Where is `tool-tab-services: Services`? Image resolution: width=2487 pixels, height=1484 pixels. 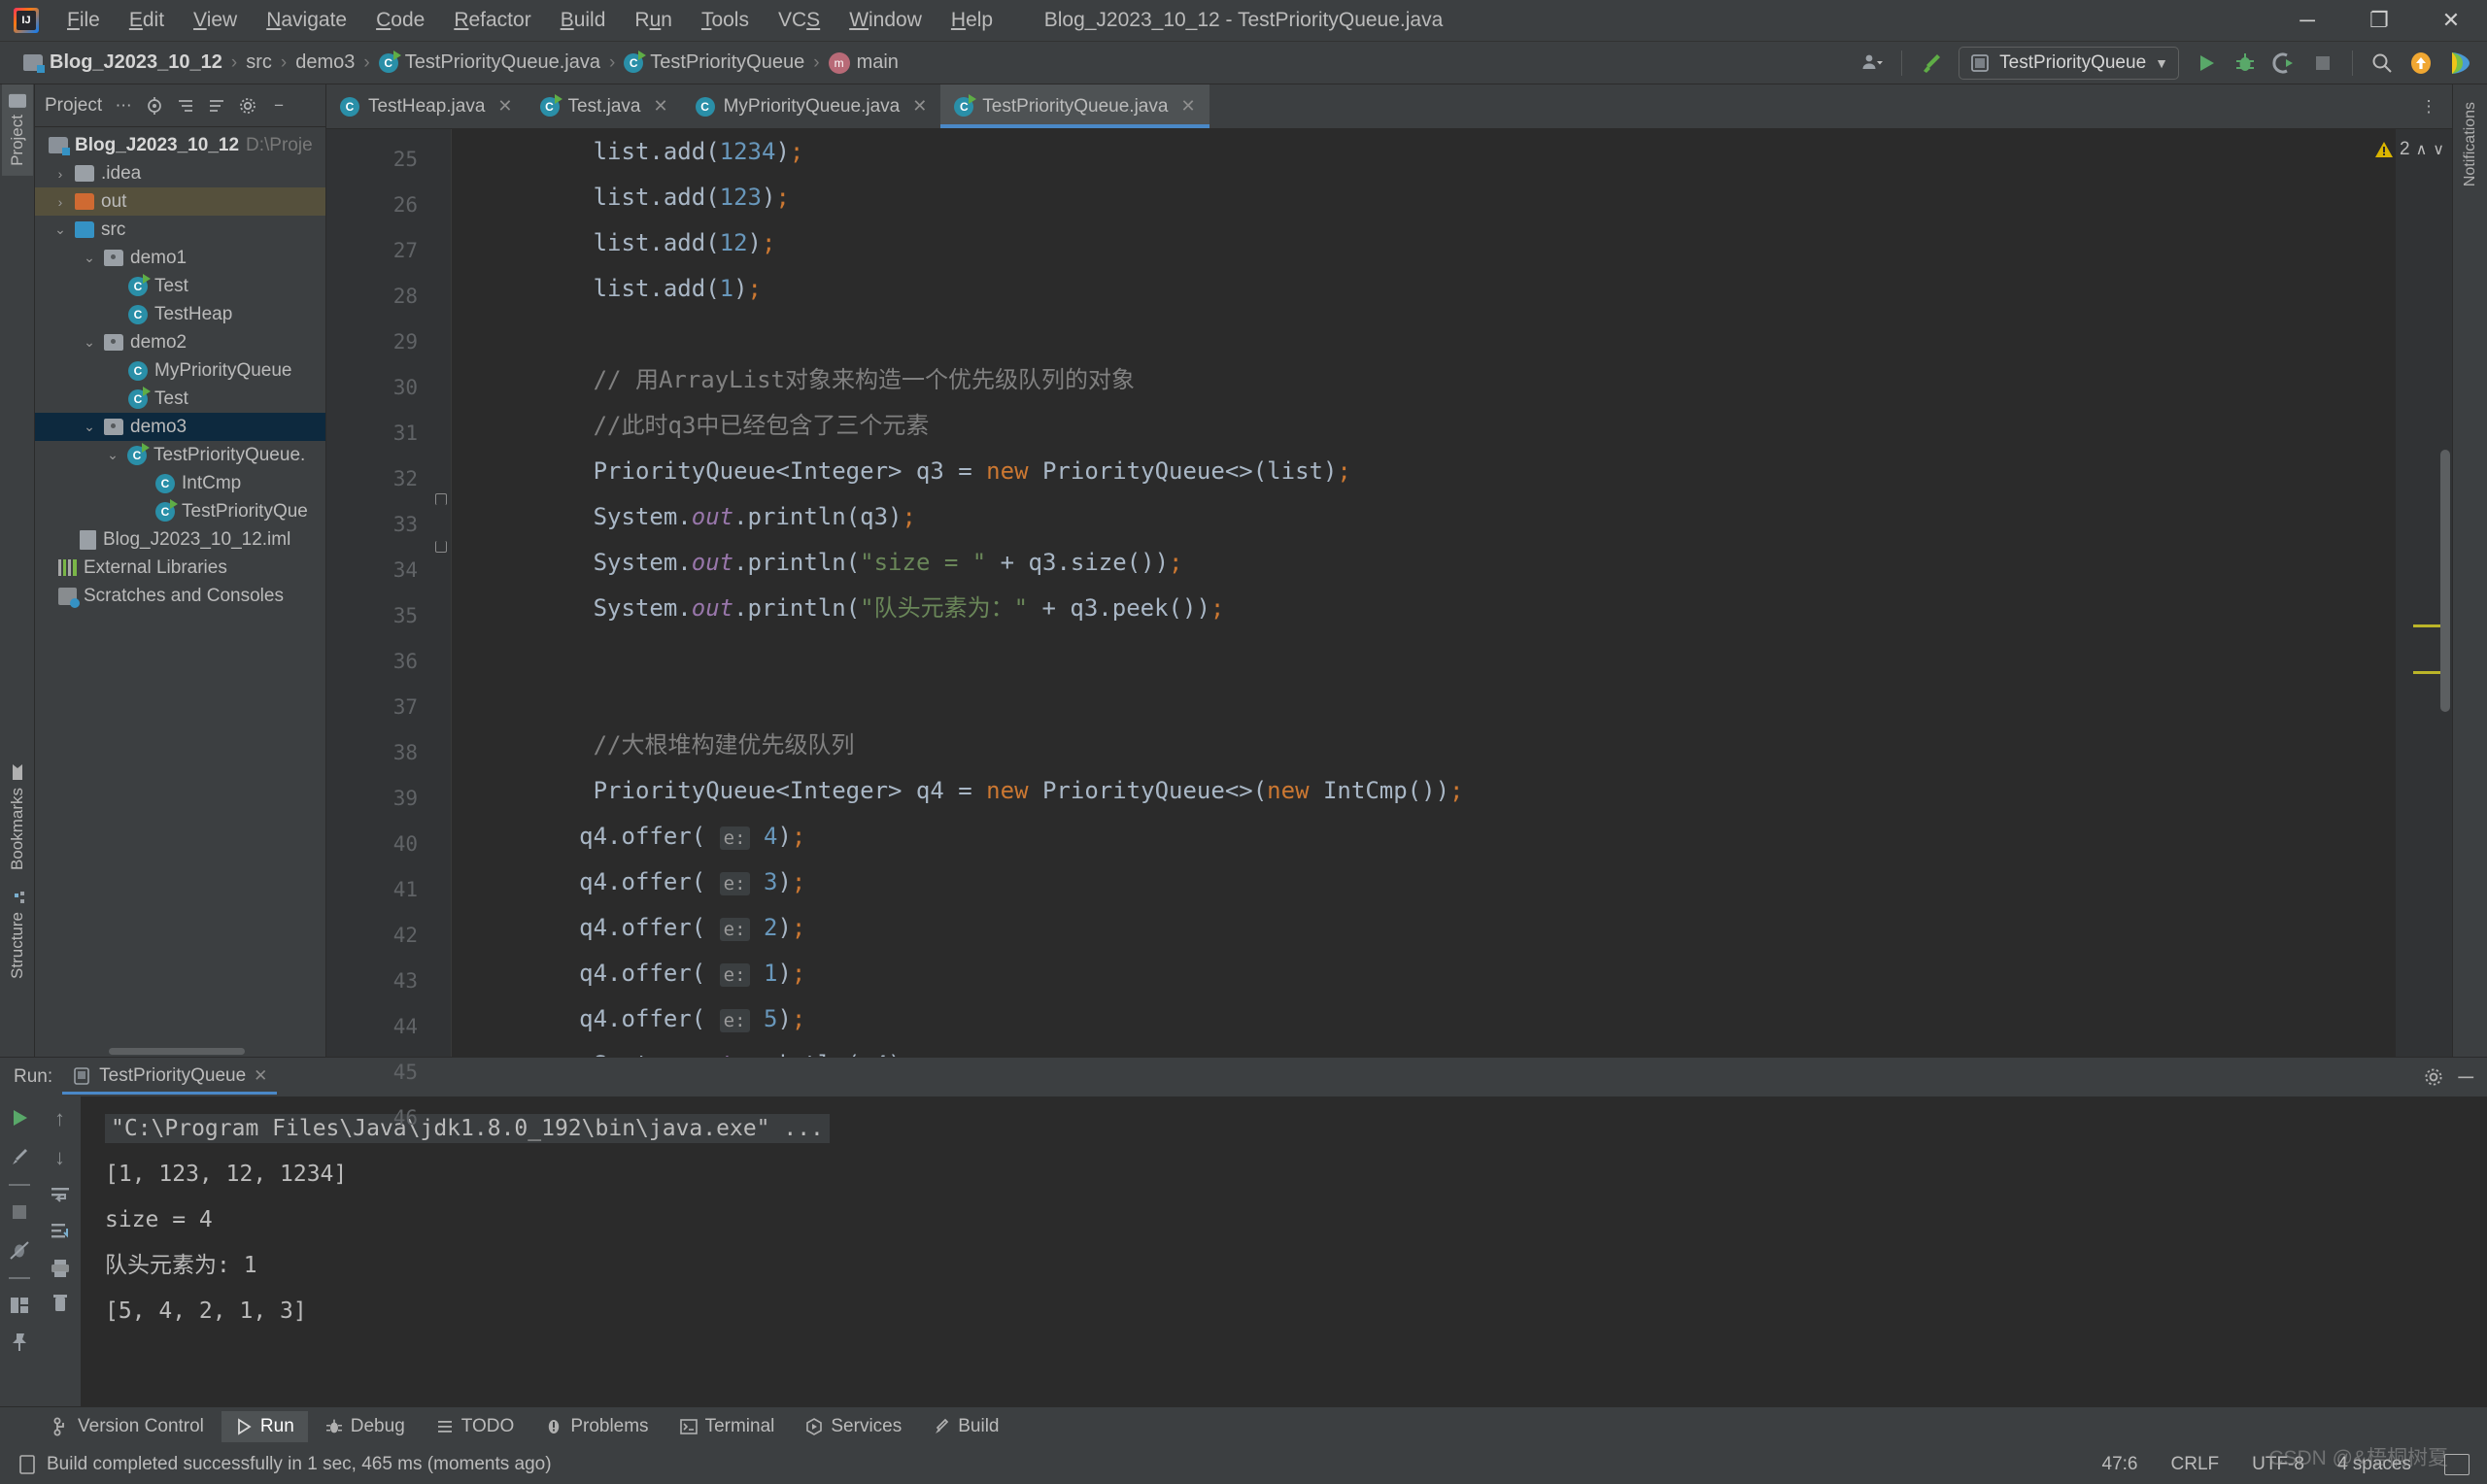 tool-tab-services: Services is located at coordinates (853, 1426).